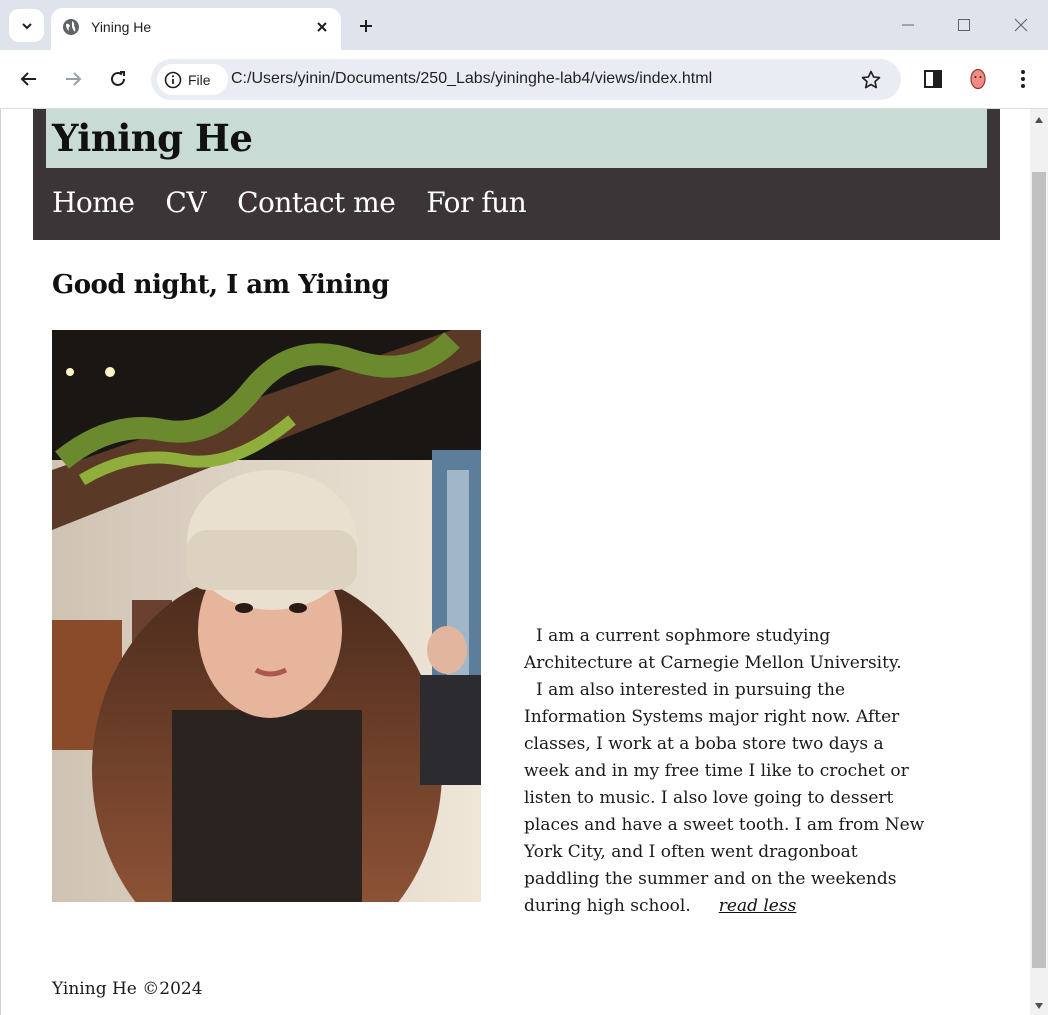  Describe the element at coordinates (221, 285) in the screenshot. I see `greeting-heading: Good night, I am Yining` at that location.